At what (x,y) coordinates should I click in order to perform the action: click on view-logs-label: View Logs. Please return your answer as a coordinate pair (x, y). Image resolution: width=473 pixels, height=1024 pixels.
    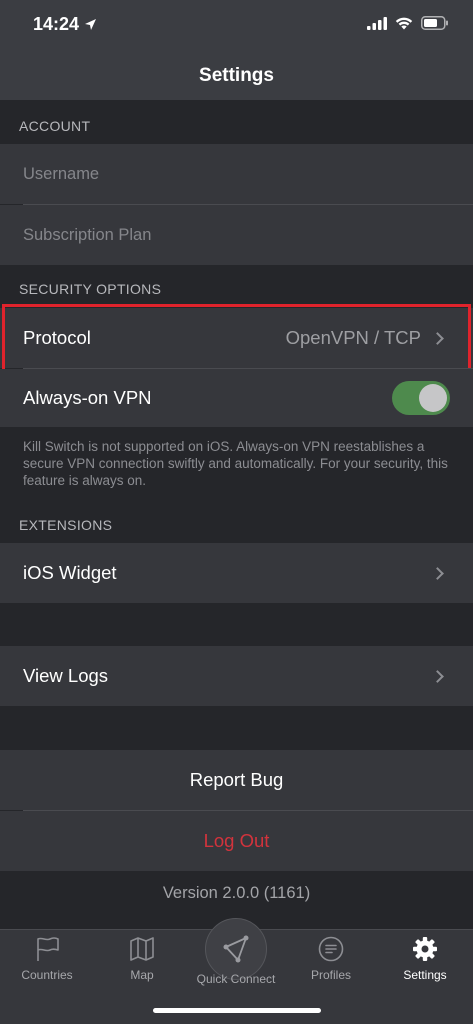
    Looking at the image, I should click on (66, 675).